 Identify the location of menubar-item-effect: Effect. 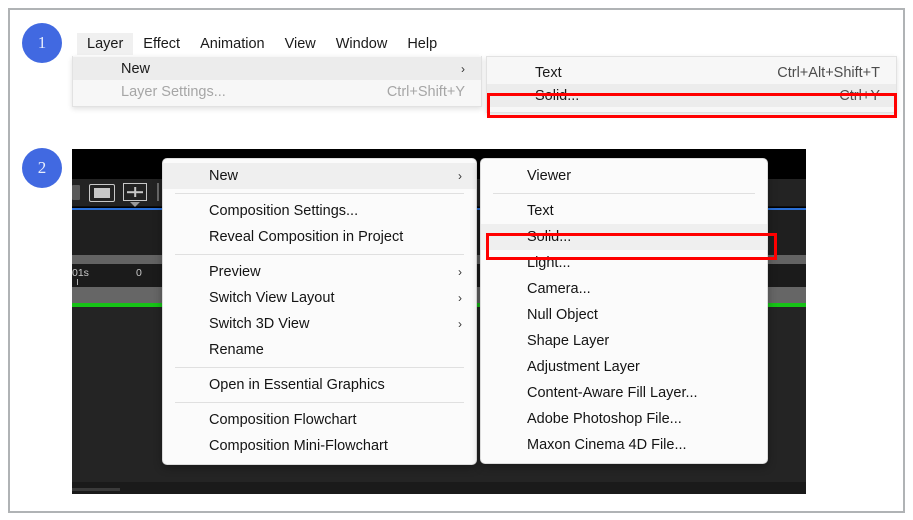
(161, 44).